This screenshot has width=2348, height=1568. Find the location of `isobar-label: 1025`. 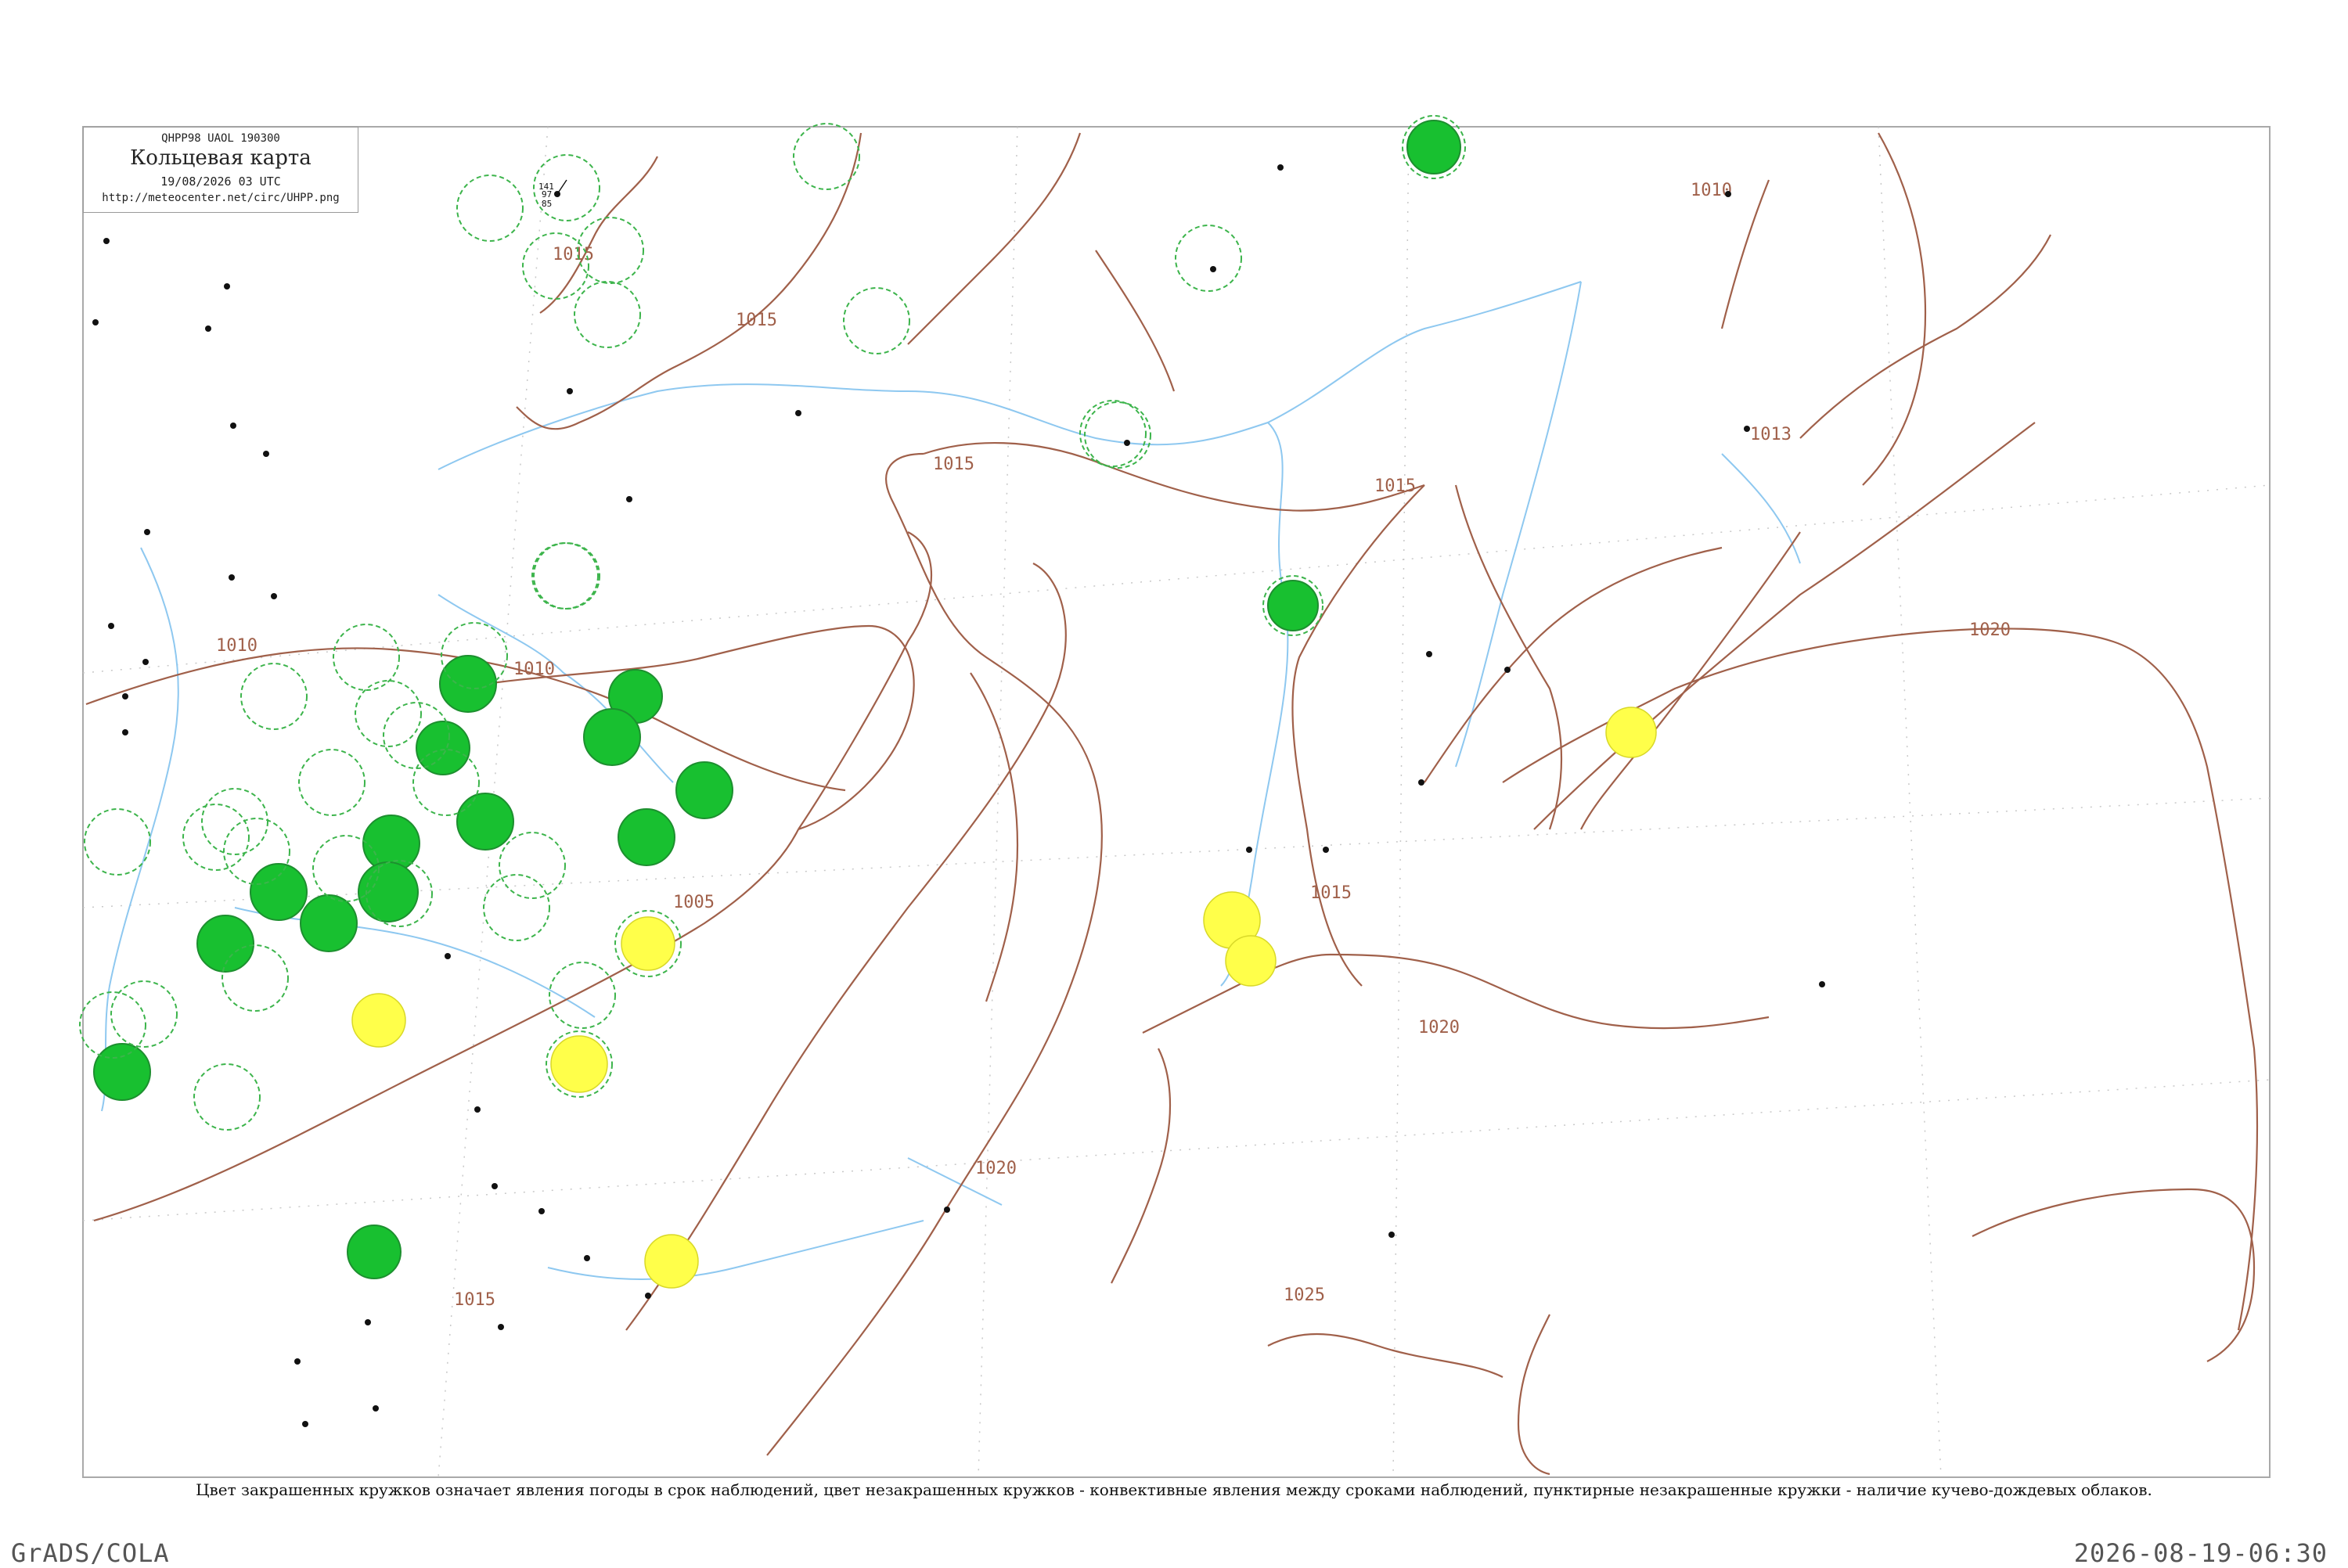

isobar-label: 1025 is located at coordinates (1304, 1295).